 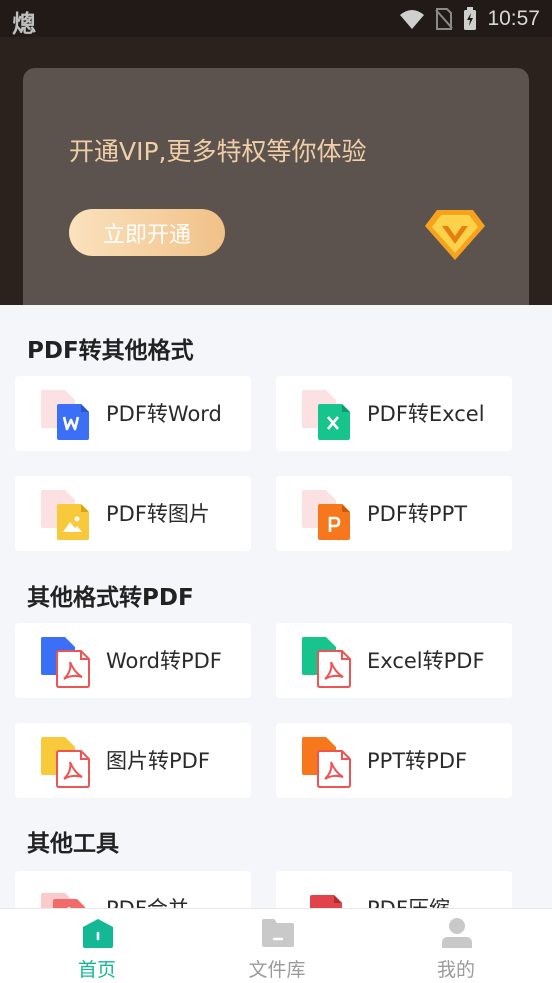 I want to click on status-bar: 熜 10:57, so click(x=276, y=19).